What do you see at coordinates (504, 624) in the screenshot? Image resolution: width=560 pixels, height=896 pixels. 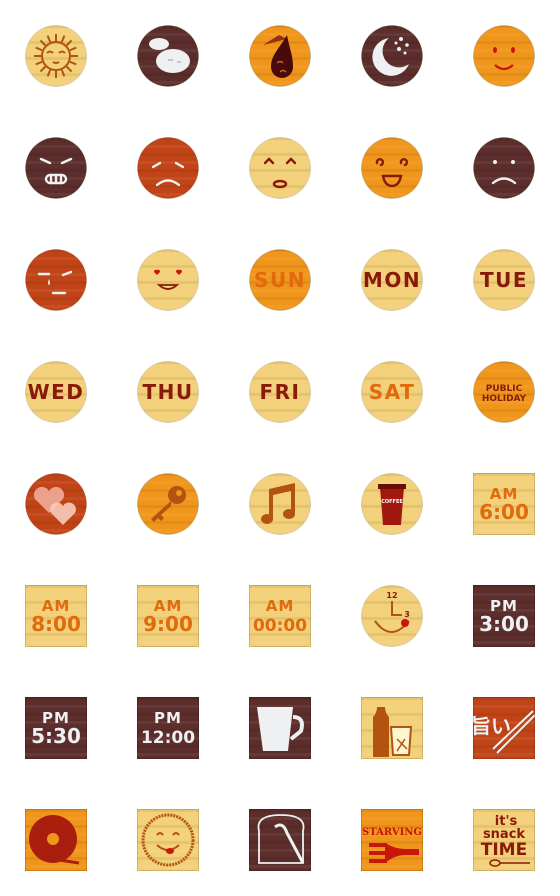 I see `sticker-label-text: 3:00` at bounding box center [504, 624].